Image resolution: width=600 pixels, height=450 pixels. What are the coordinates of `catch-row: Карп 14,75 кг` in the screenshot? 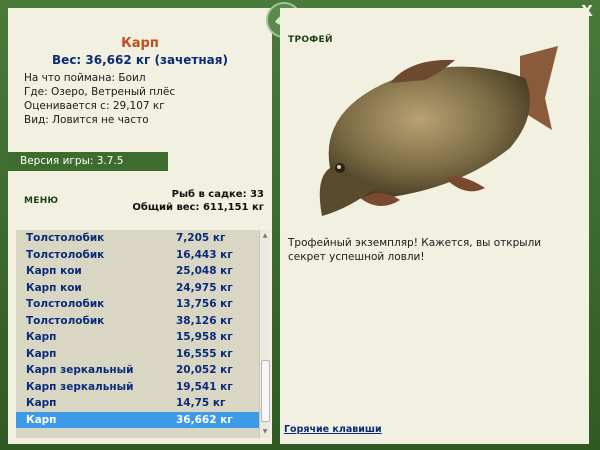 It's located at (137, 403).